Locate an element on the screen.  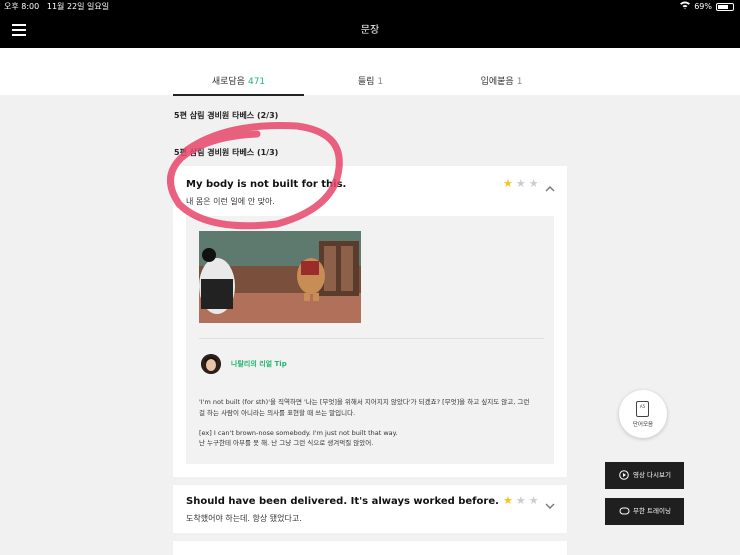
video-thumbnail is located at coordinates (280, 277).